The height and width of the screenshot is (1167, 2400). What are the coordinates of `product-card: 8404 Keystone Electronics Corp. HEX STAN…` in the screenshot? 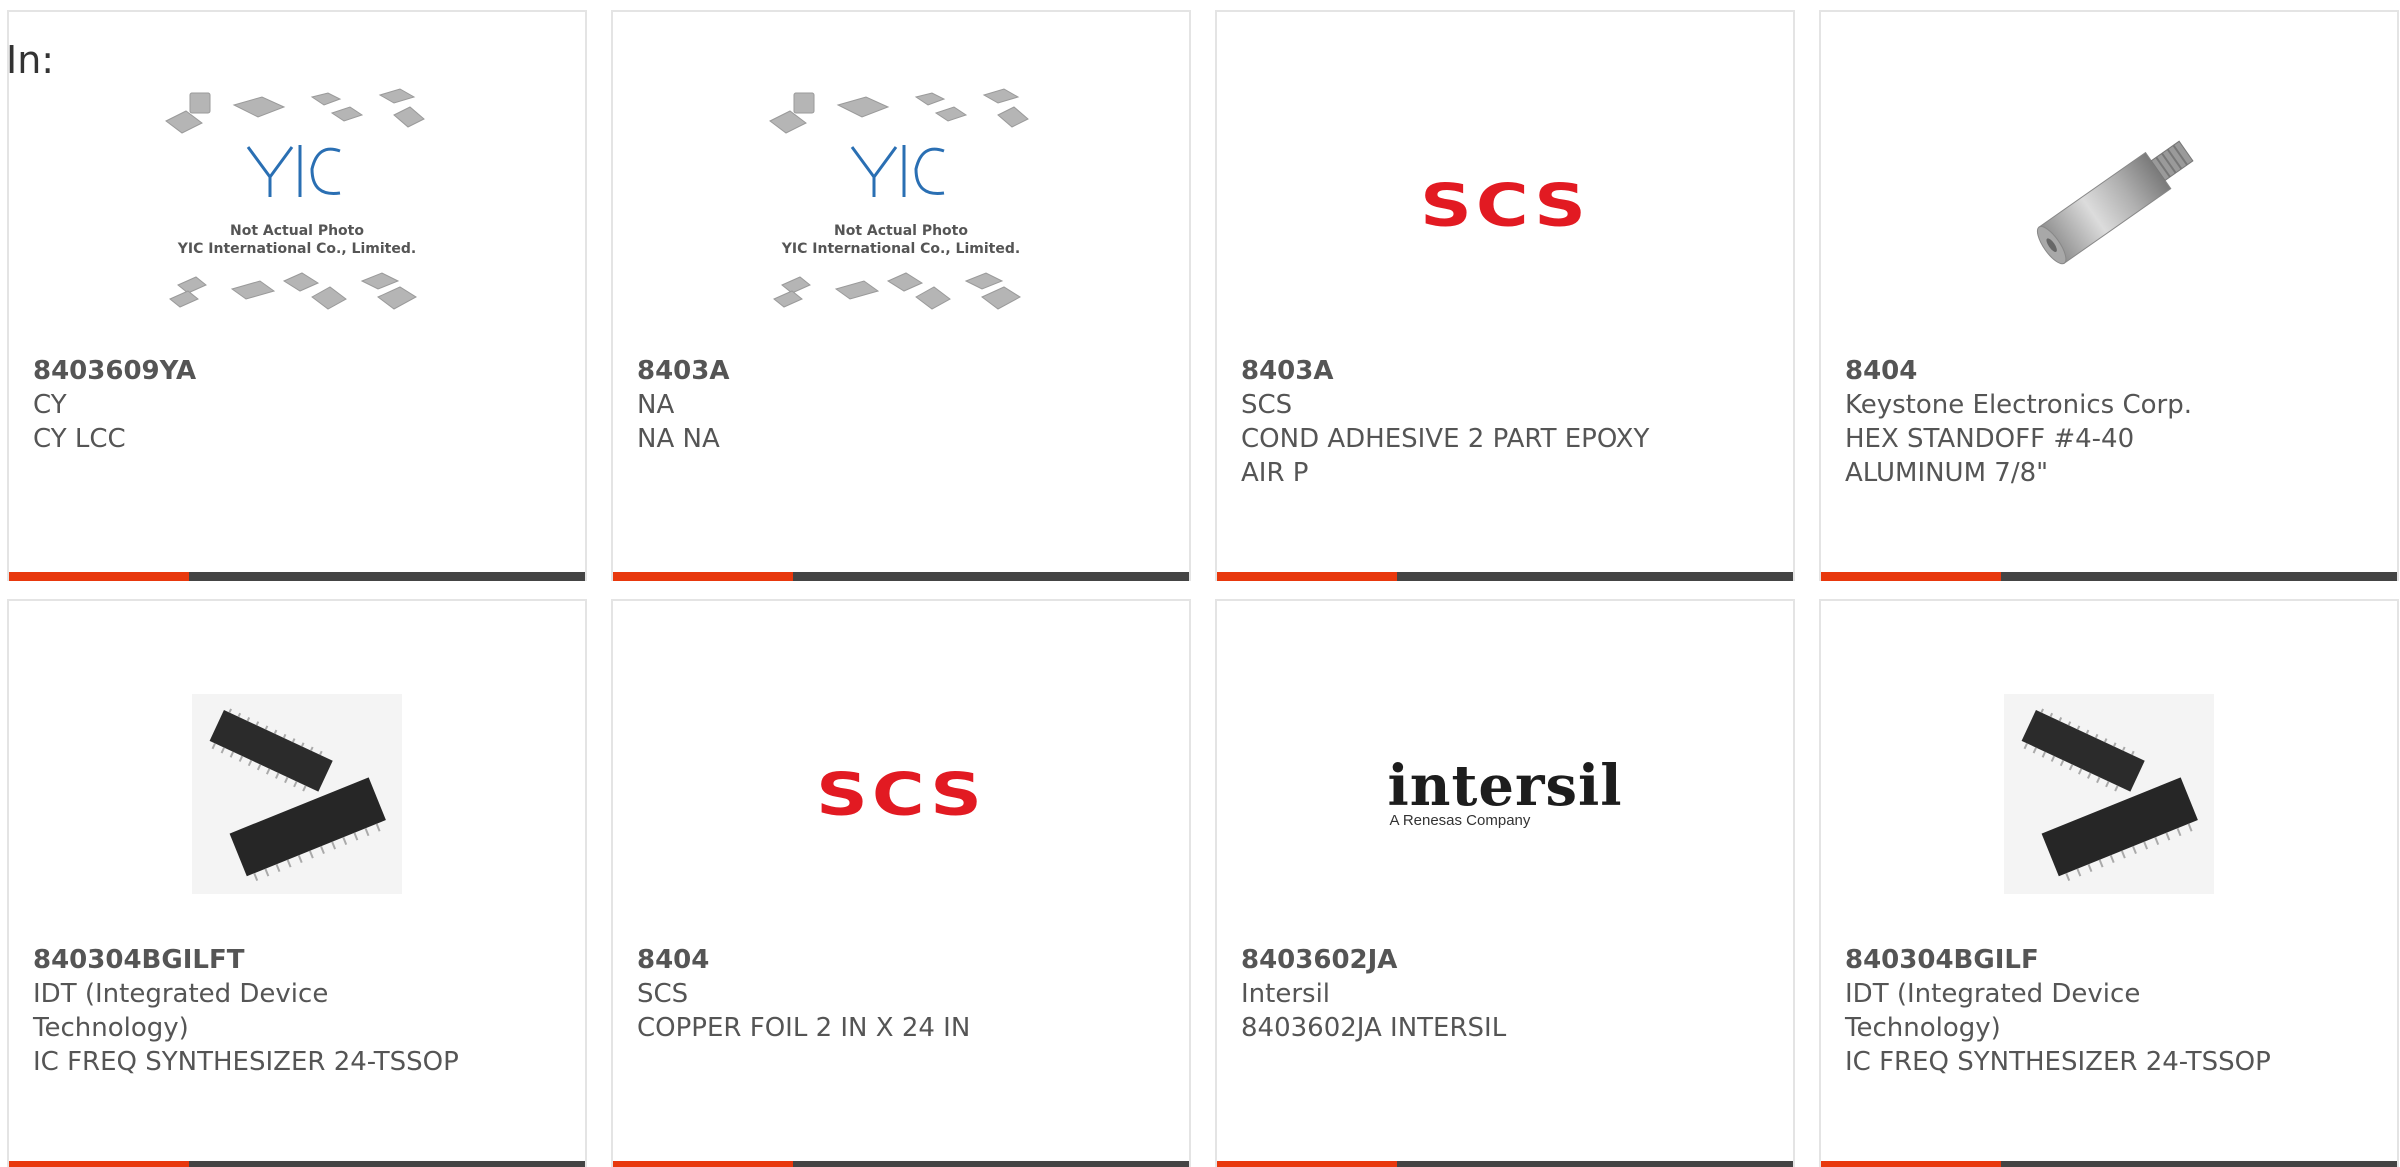 It's located at (2109, 295).